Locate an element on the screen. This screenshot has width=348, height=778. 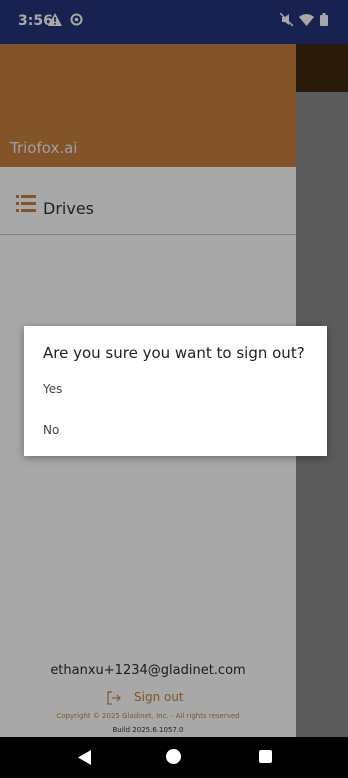
dialog-option-yes: Yes is located at coordinates (52, 389).